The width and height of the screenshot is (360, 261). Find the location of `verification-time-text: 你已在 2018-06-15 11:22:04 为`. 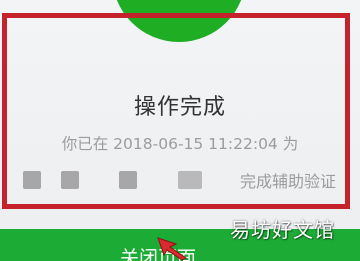

verification-time-text: 你已在 2018-06-15 11:22:04 为 is located at coordinates (180, 144).